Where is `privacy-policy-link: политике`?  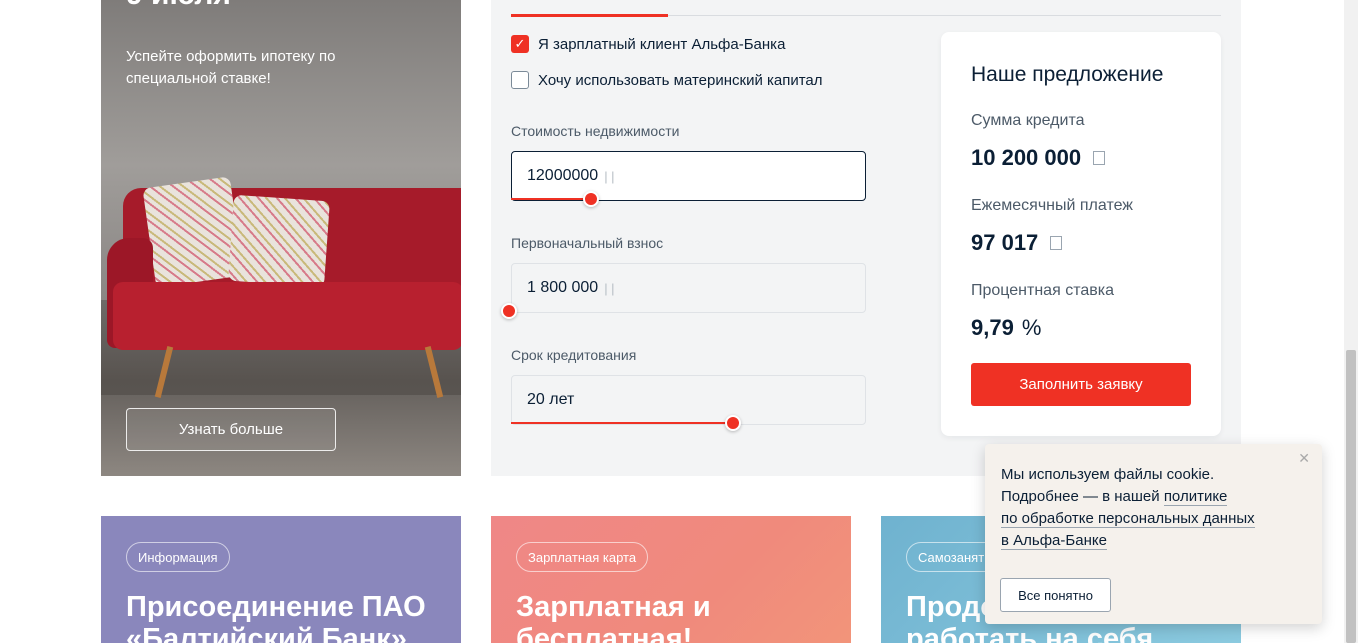 privacy-policy-link: политике is located at coordinates (1195, 497).